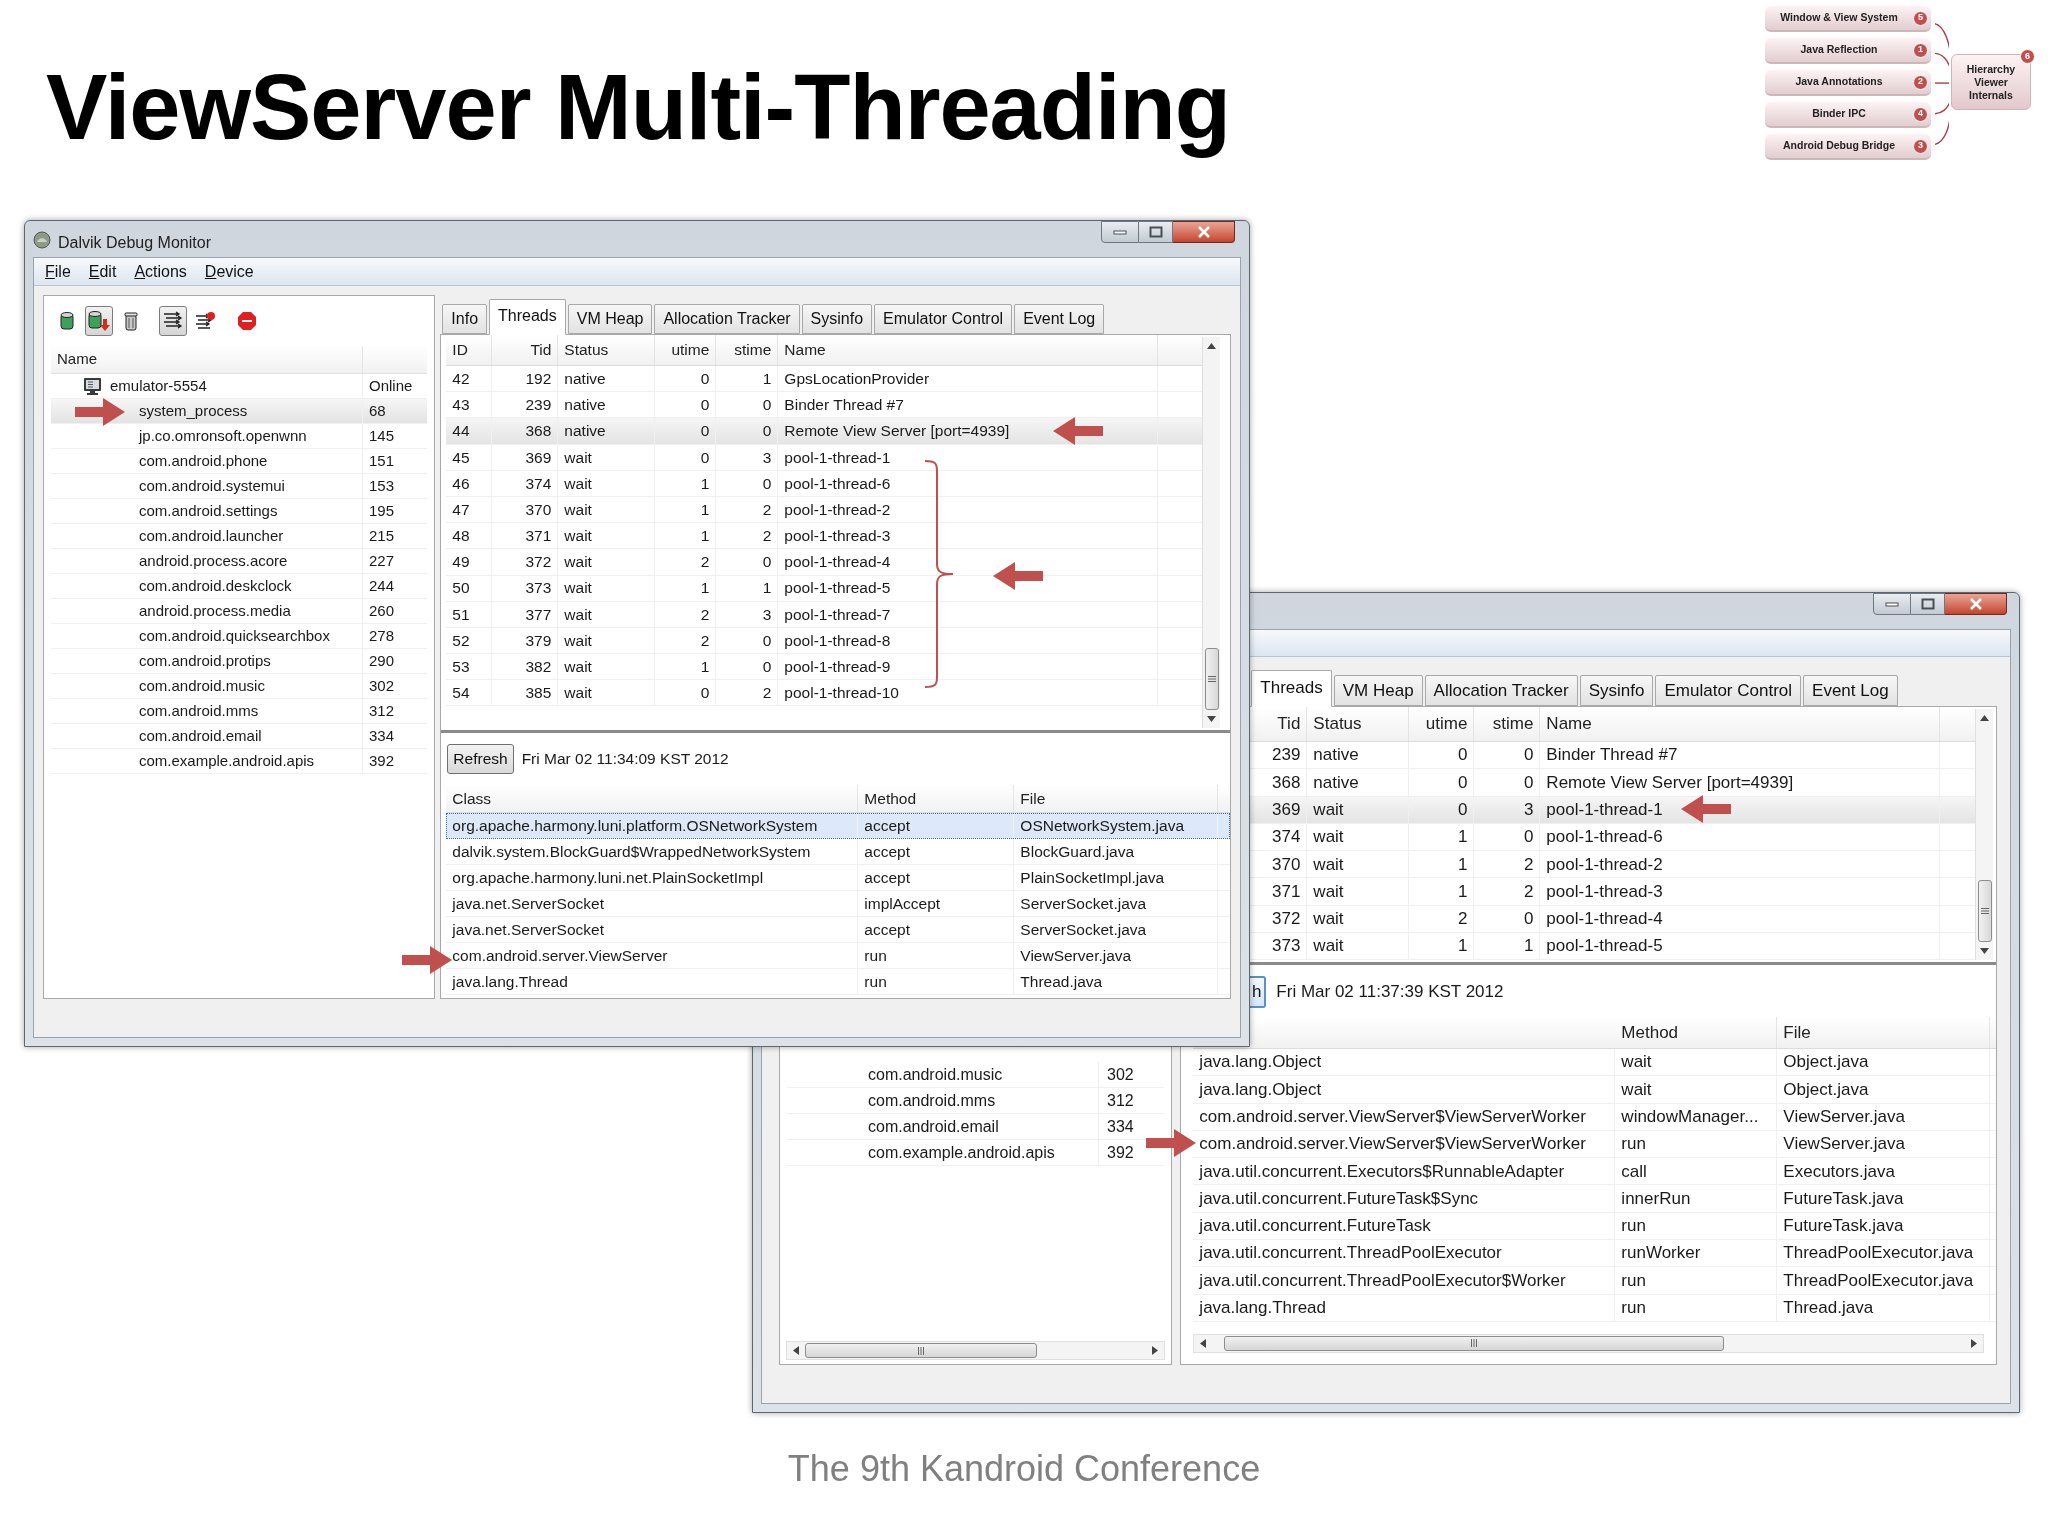 Image resolution: width=2048 pixels, height=1536 pixels. Describe the element at coordinates (1612, 756) in the screenshot. I see `table-row: 239 native 0 0 Binder Thread #7` at that location.